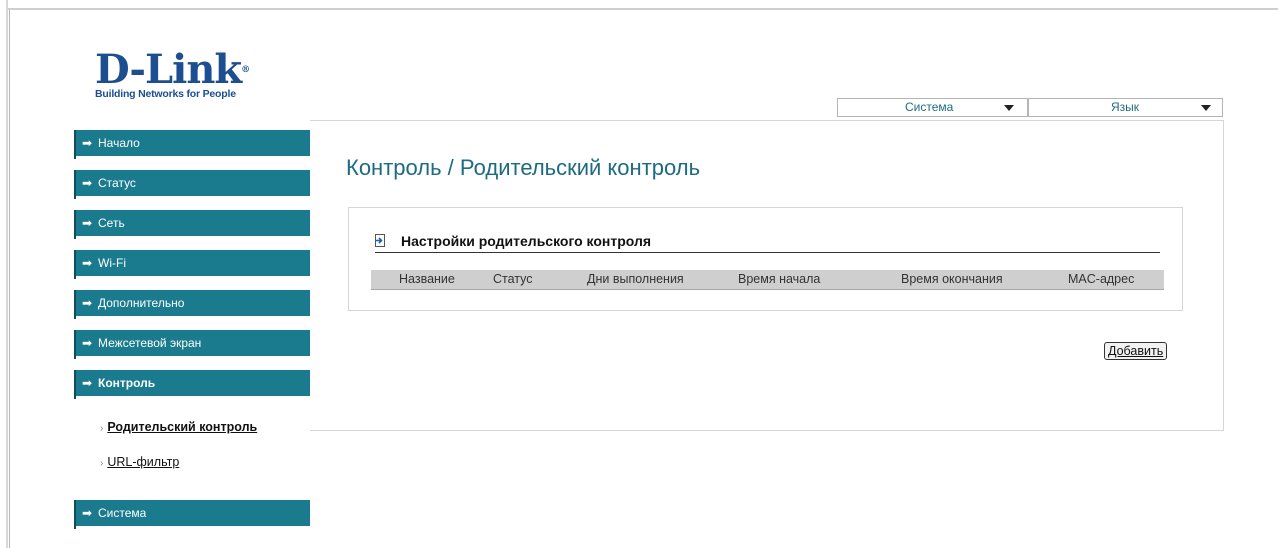 This screenshot has width=1278, height=548. I want to click on sidebar-item-label: Дополнительно, so click(141, 303).